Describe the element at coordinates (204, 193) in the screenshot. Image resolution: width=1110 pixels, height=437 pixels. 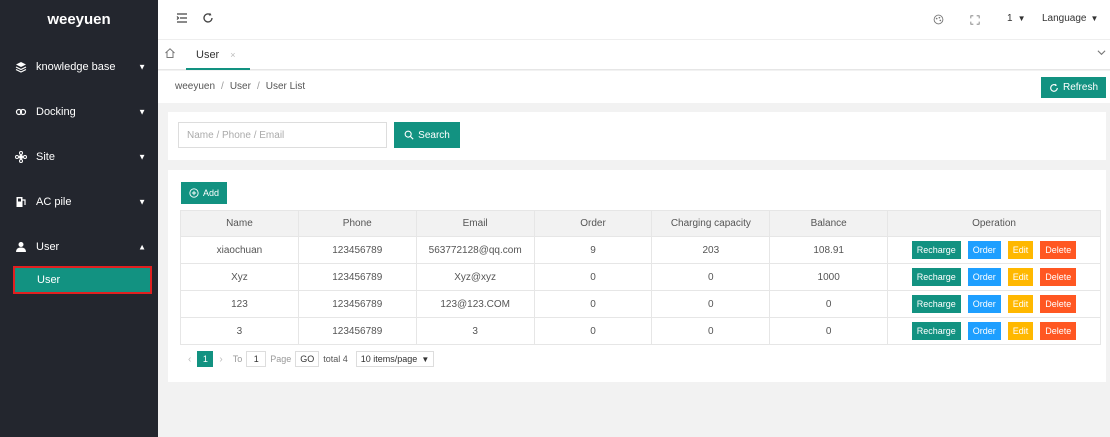
I see `add-button: Add` at that location.